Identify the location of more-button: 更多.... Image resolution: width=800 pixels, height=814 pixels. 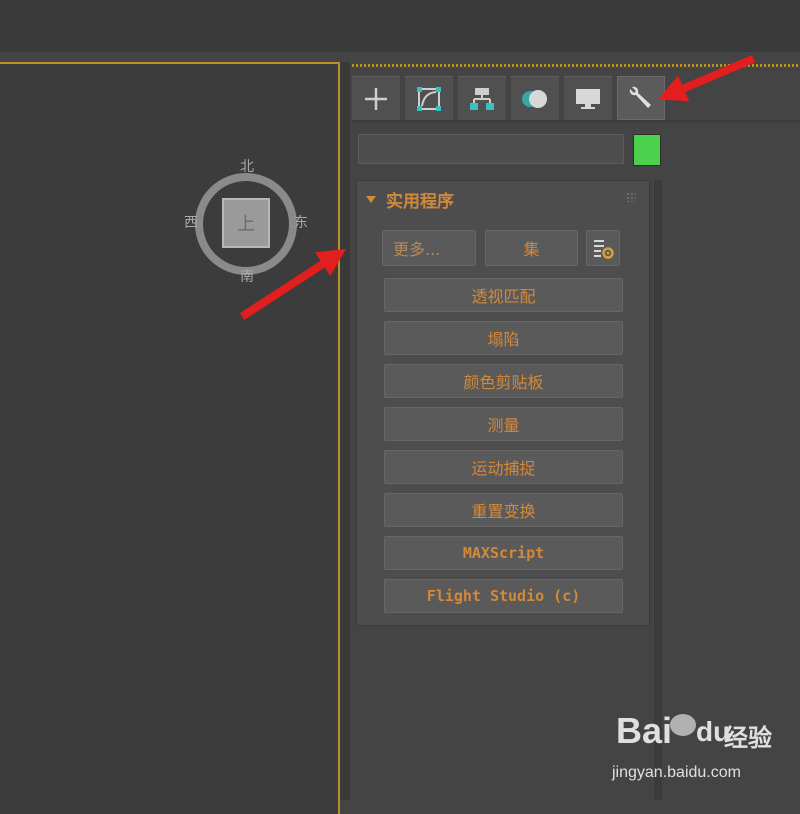
(429, 248).